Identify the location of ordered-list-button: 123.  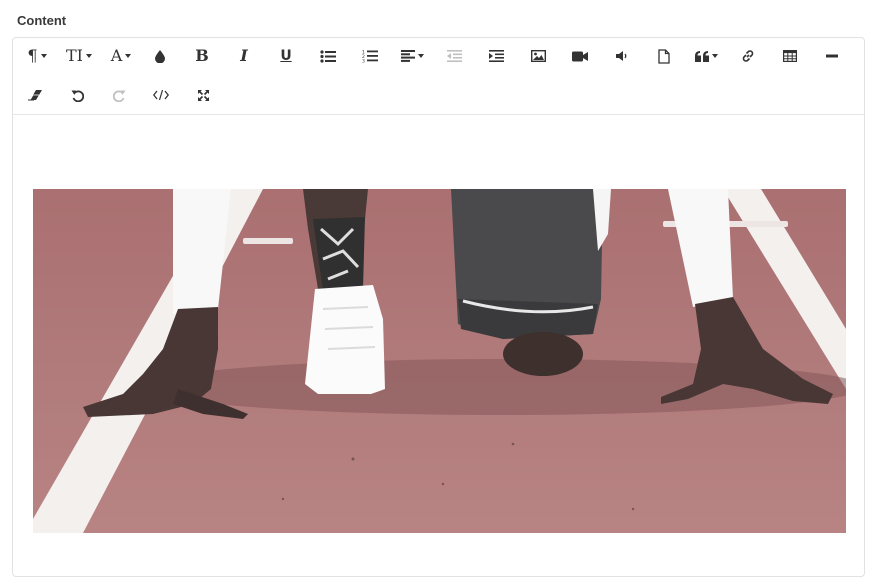
(370, 56).